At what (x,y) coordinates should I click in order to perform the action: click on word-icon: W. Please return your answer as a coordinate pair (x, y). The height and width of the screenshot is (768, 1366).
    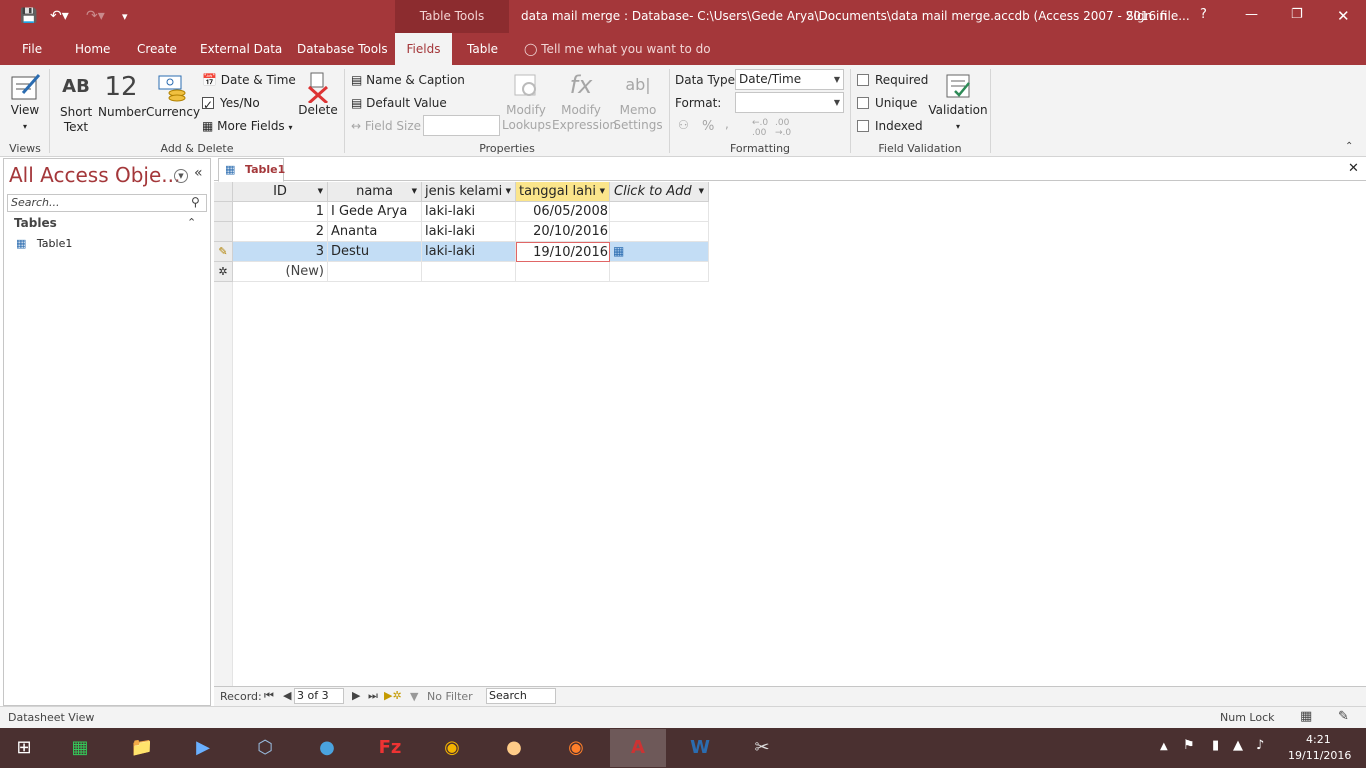
    Looking at the image, I should click on (700, 748).